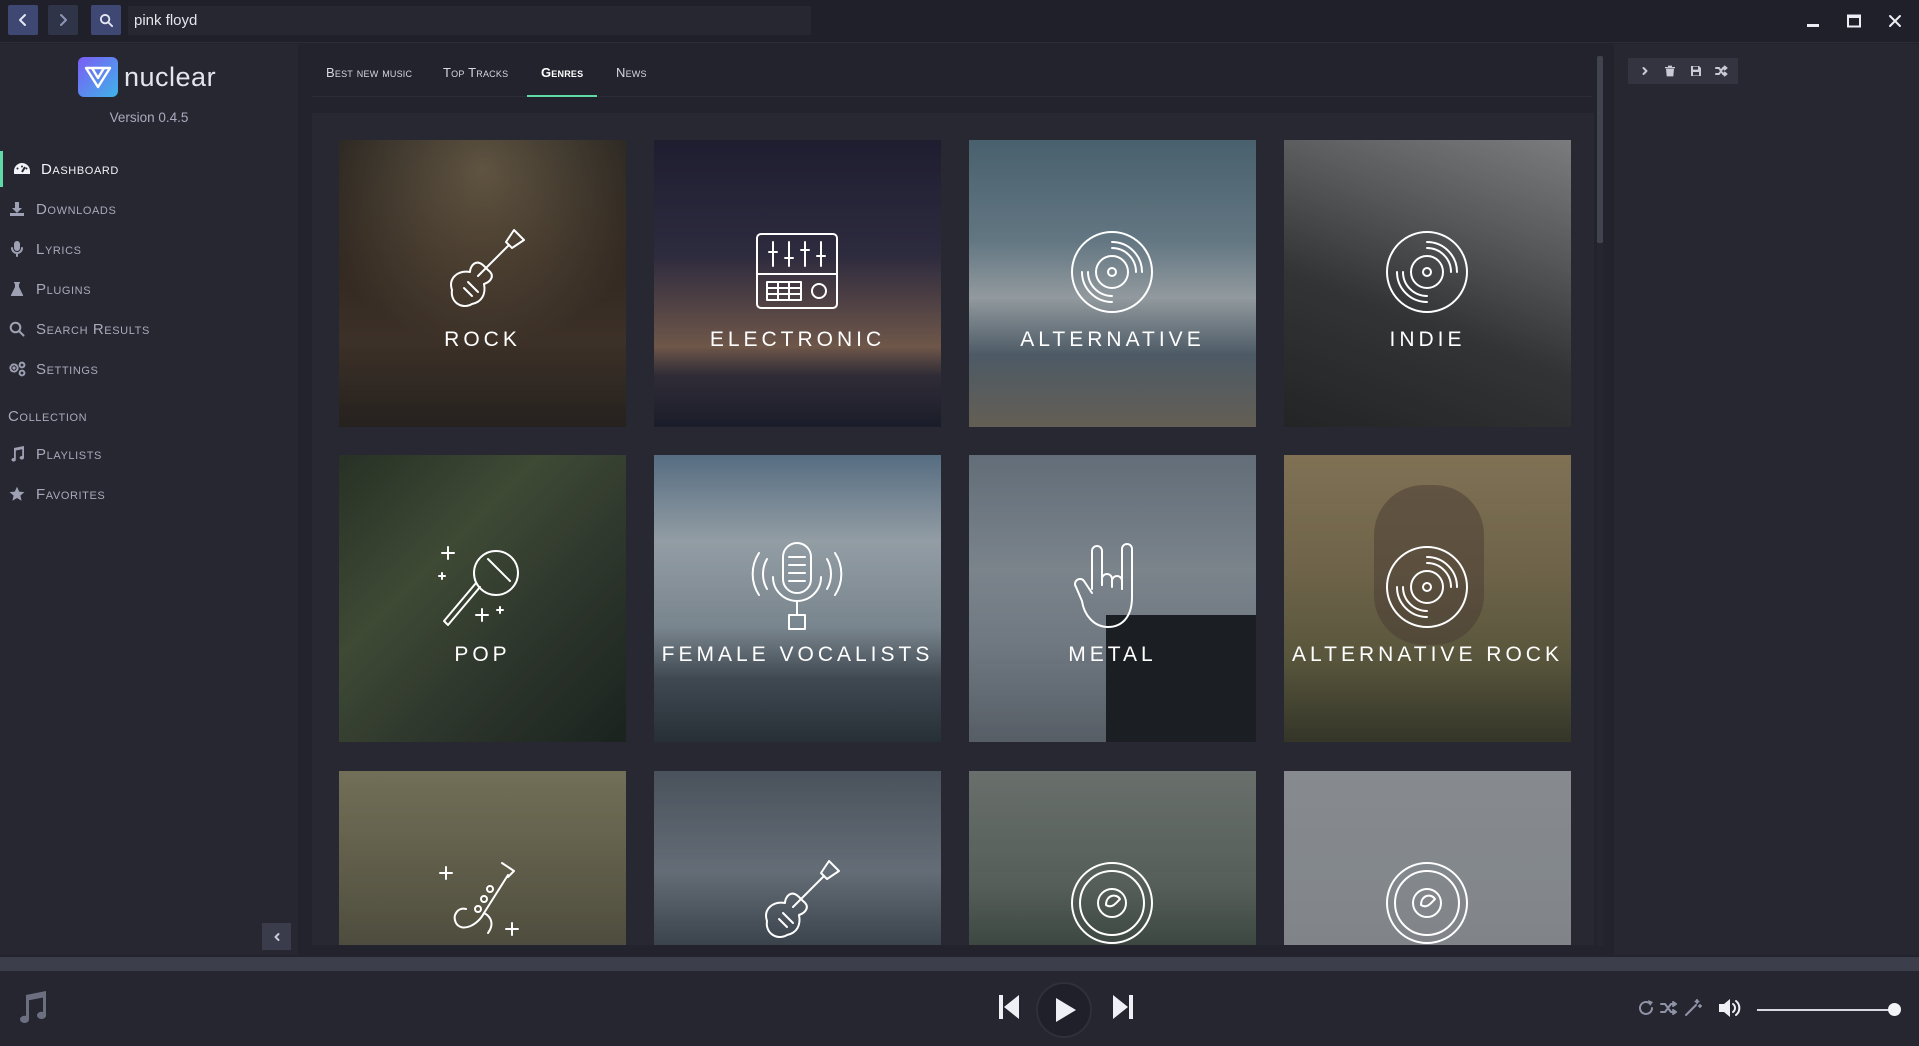 This screenshot has height=1046, width=1919. What do you see at coordinates (1828, 1010) in the screenshot?
I see `volume-slider` at bounding box center [1828, 1010].